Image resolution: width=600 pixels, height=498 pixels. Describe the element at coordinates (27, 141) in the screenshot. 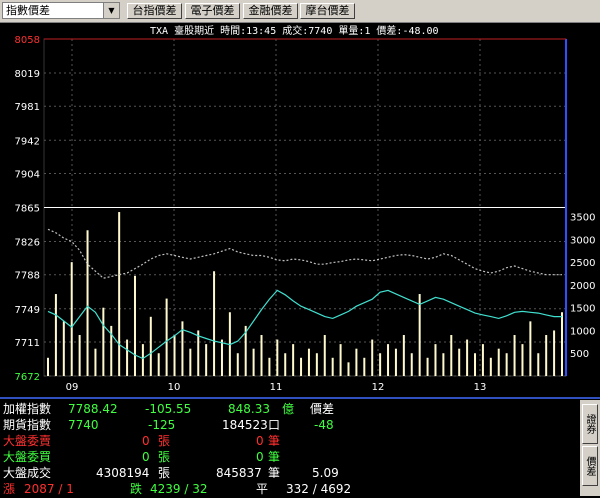

I see `left-tick-label: 7942` at that location.